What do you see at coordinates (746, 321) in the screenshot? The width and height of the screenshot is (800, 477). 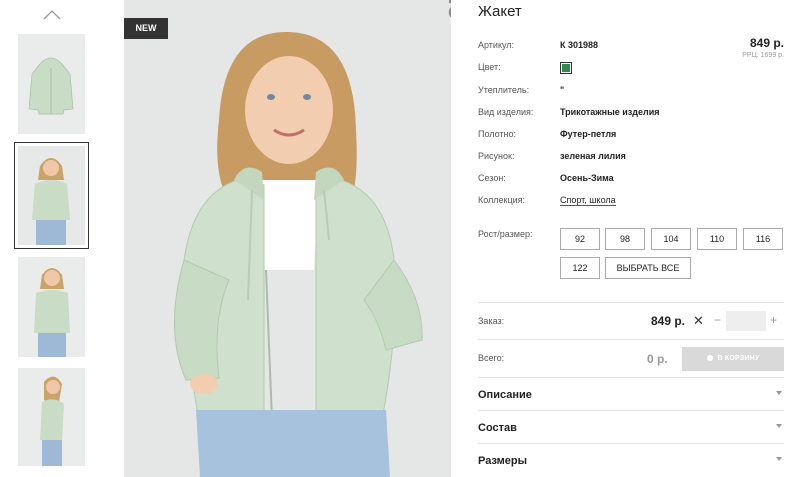 I see `quantity-input` at bounding box center [746, 321].